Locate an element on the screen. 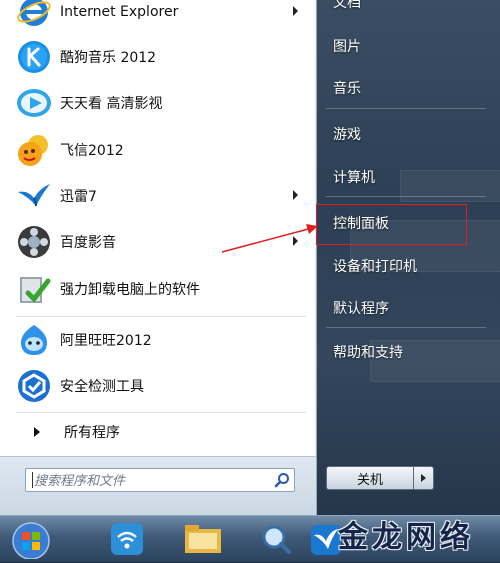 Image resolution: width=500 pixels, height=563 pixels. fetion-icon is located at coordinates (34, 150).